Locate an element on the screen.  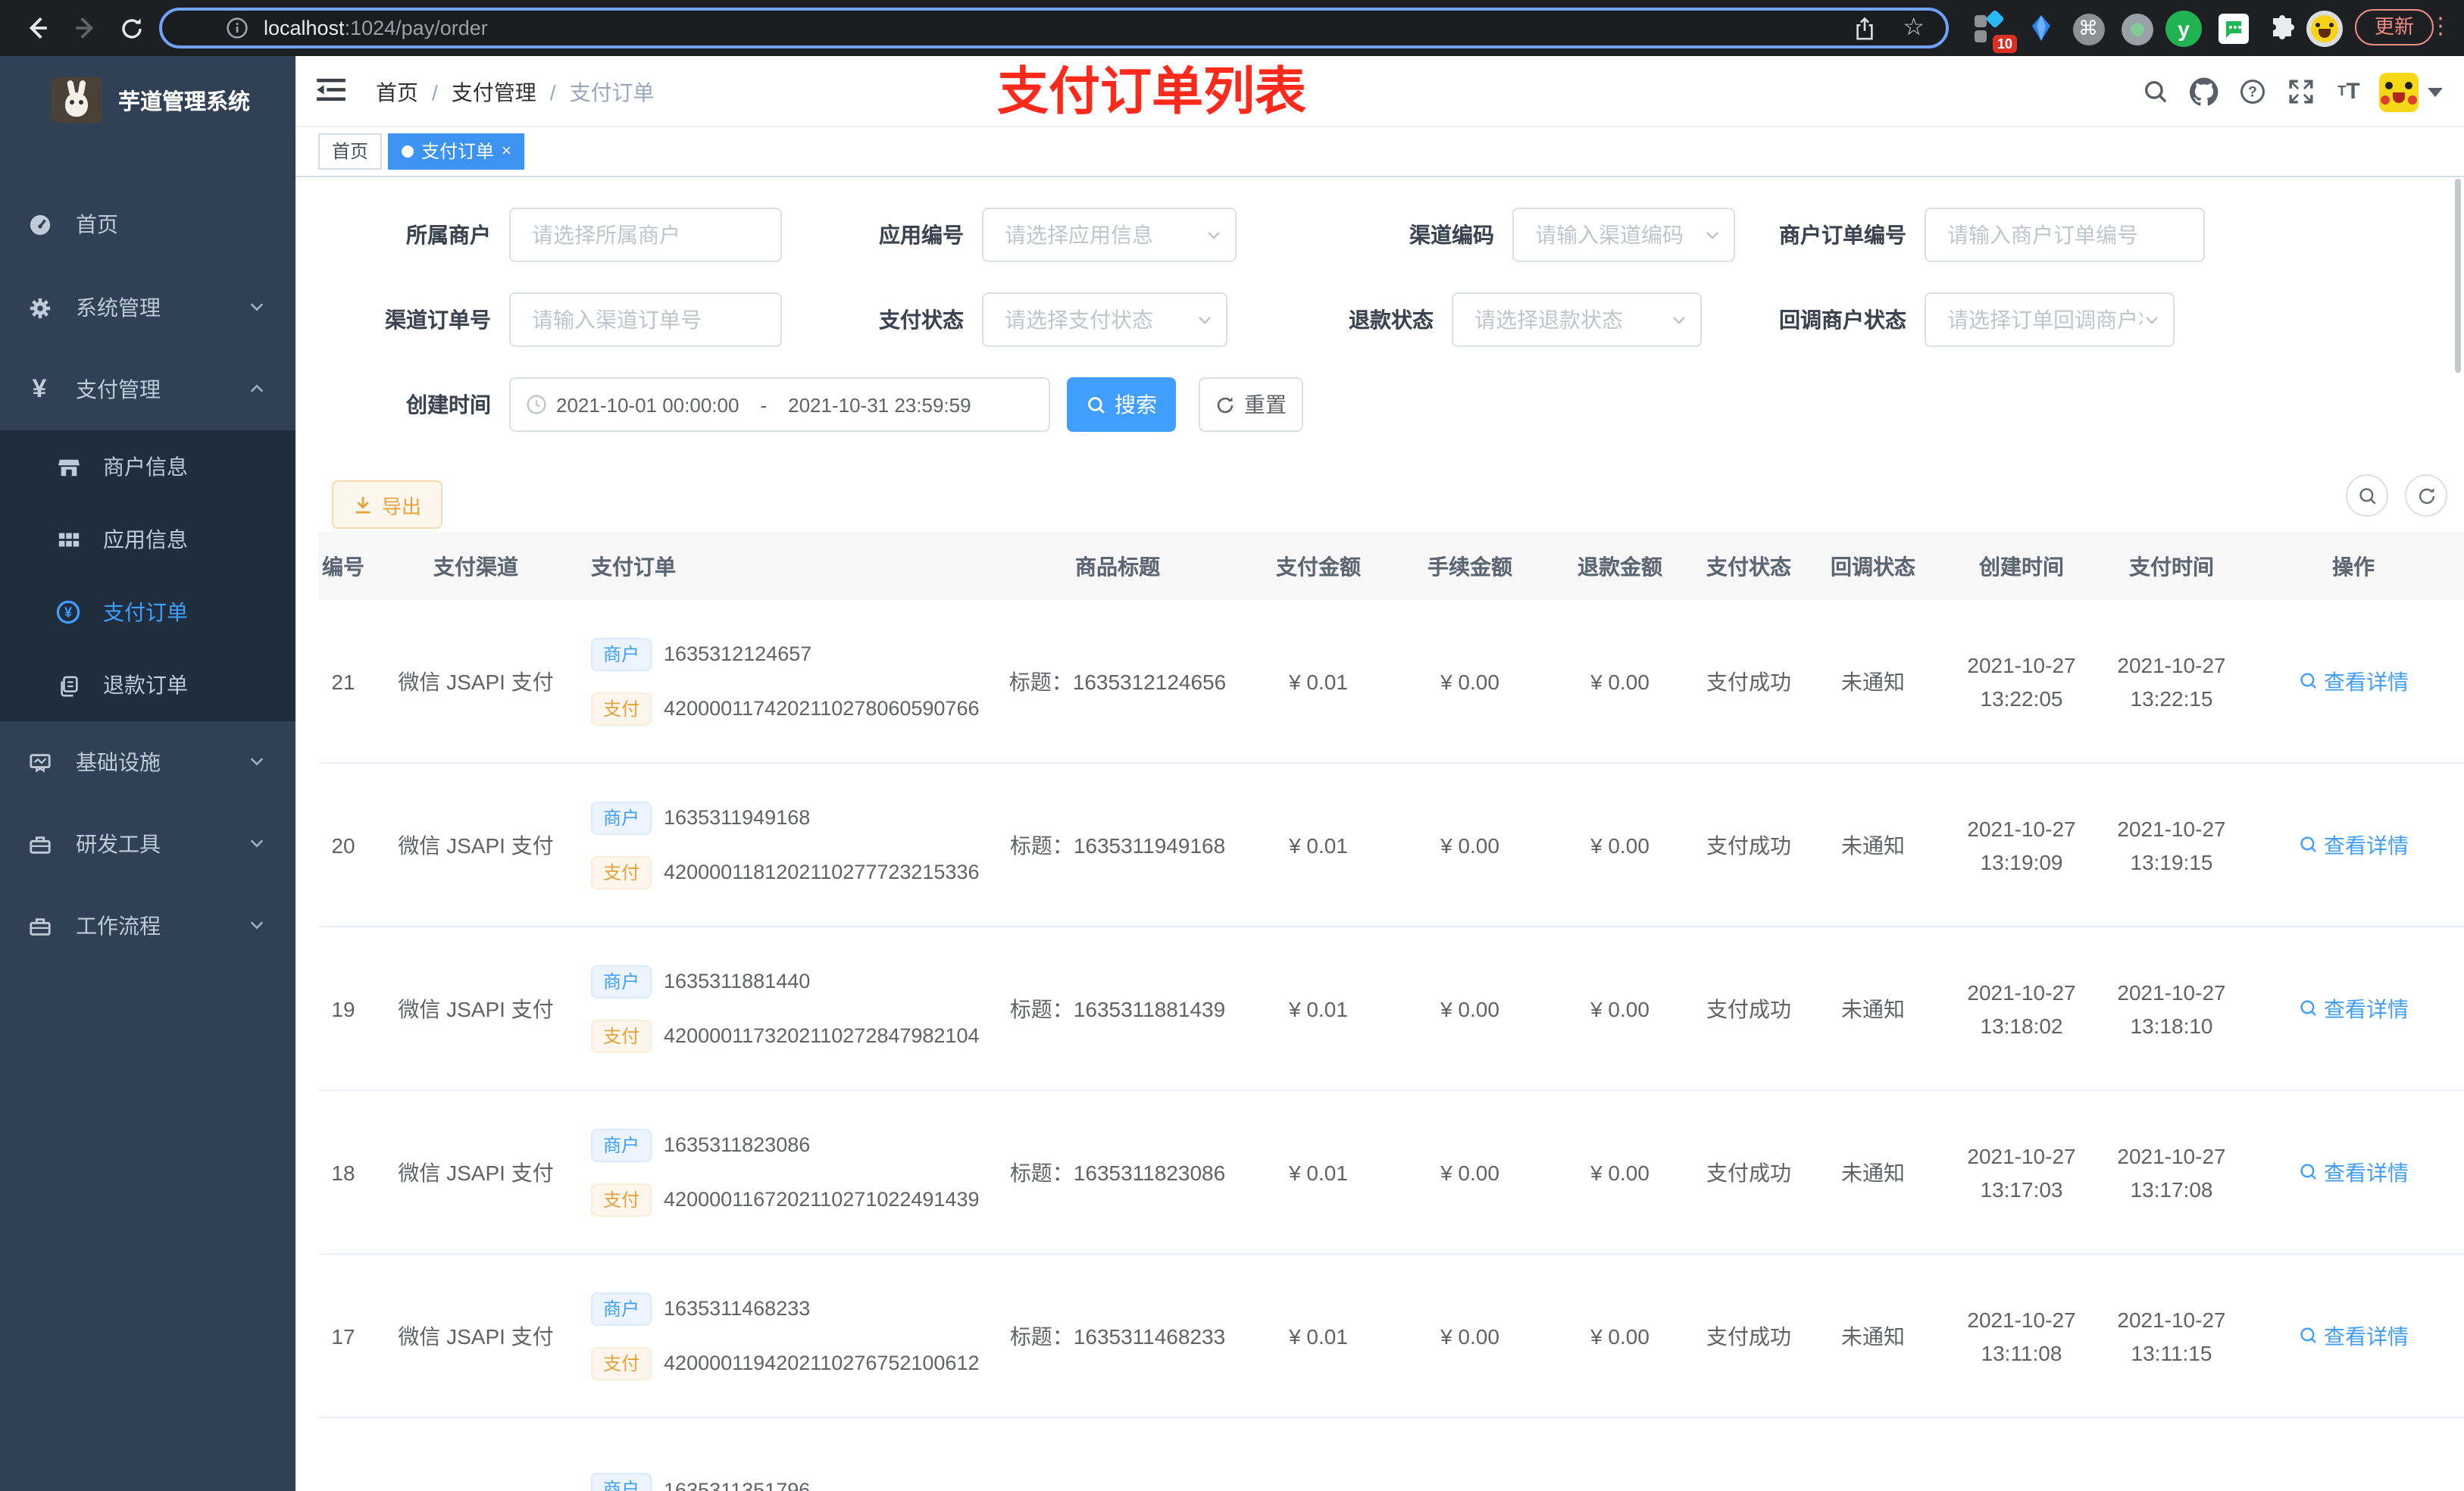
user-avatar is located at coordinates (2399, 91).